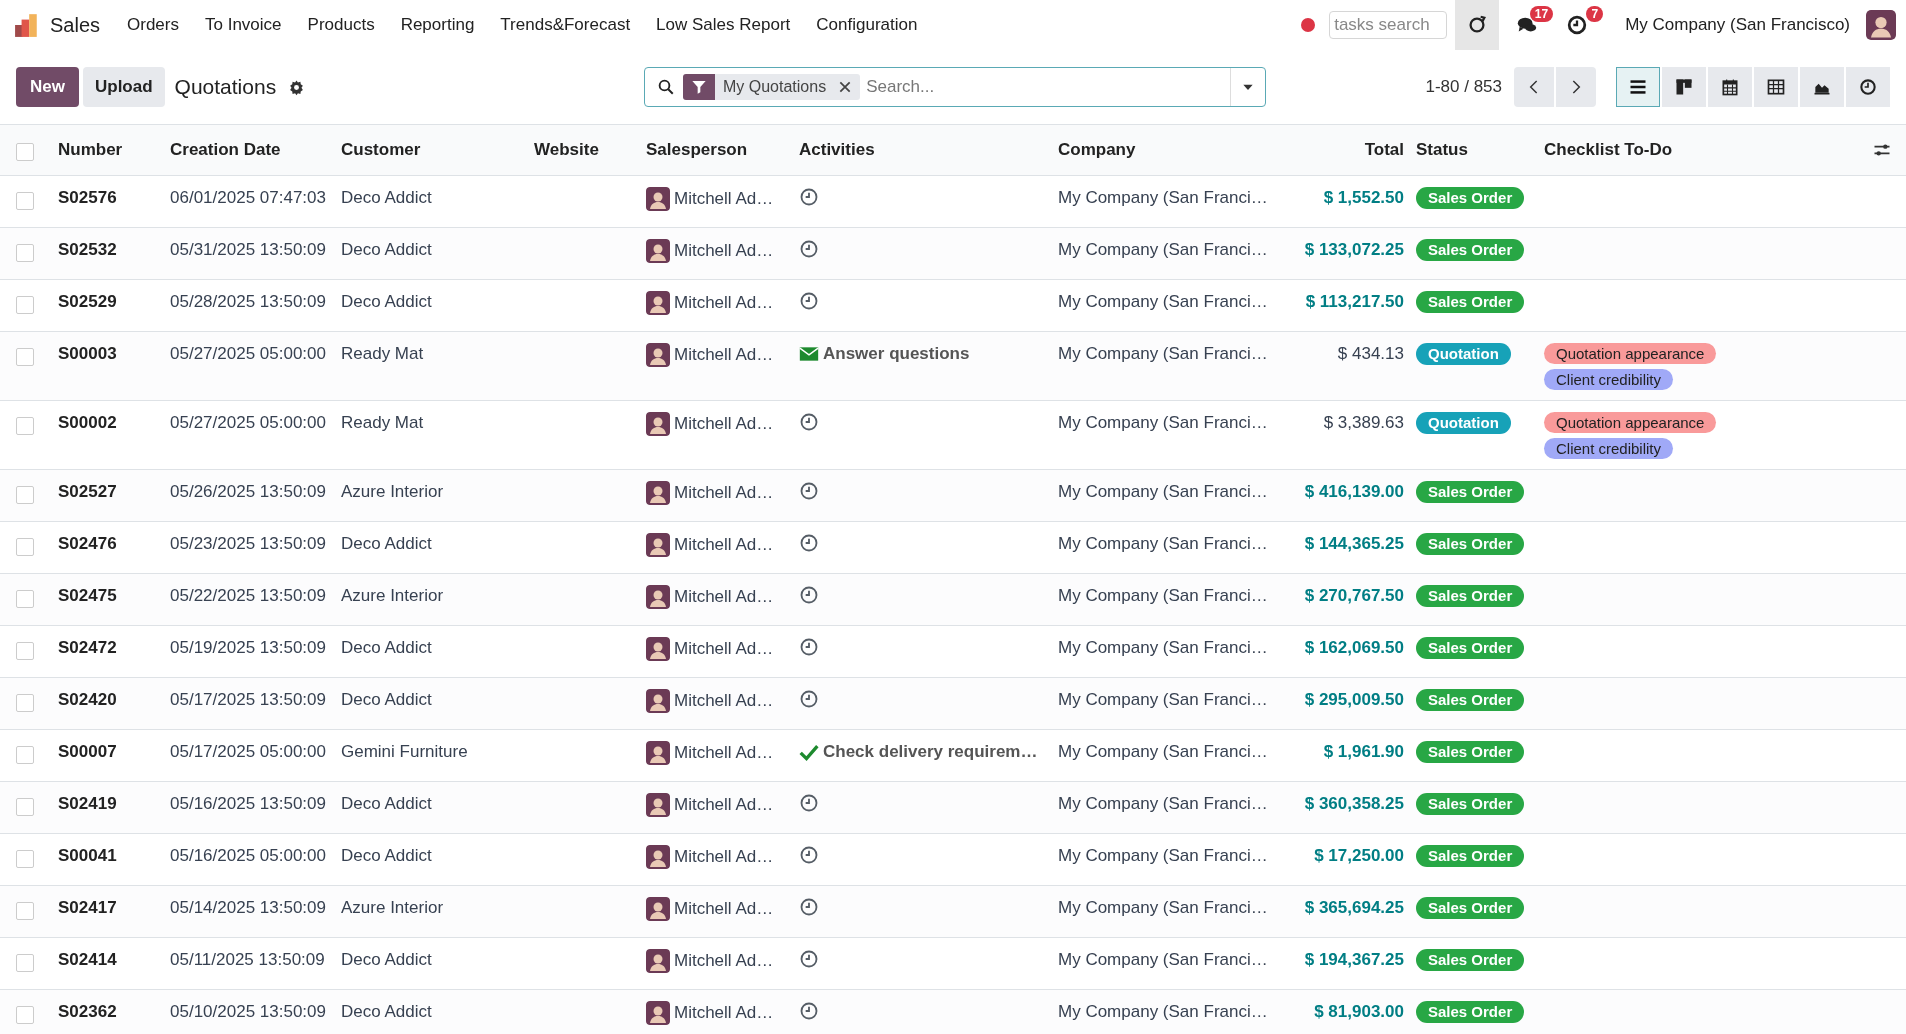  Describe the element at coordinates (47, 87) in the screenshot. I see `new-button: New` at that location.